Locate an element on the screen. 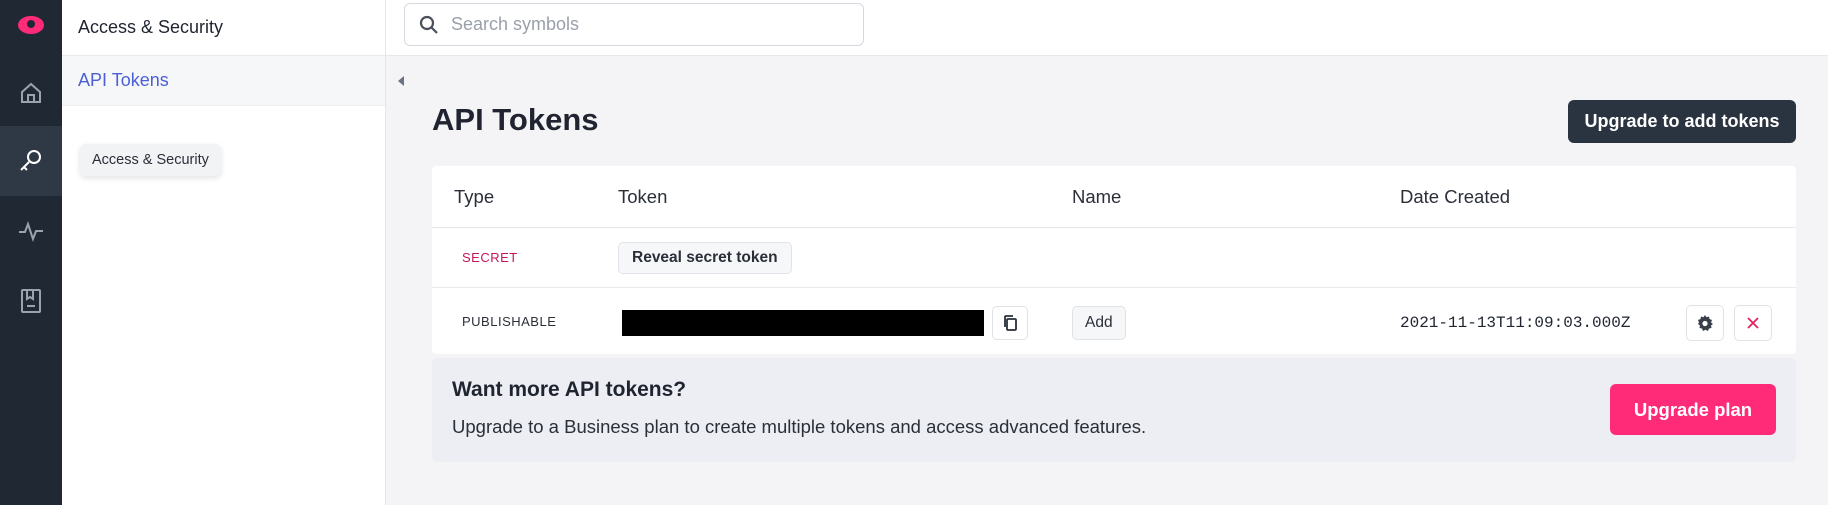  activity-icon is located at coordinates (31, 231).